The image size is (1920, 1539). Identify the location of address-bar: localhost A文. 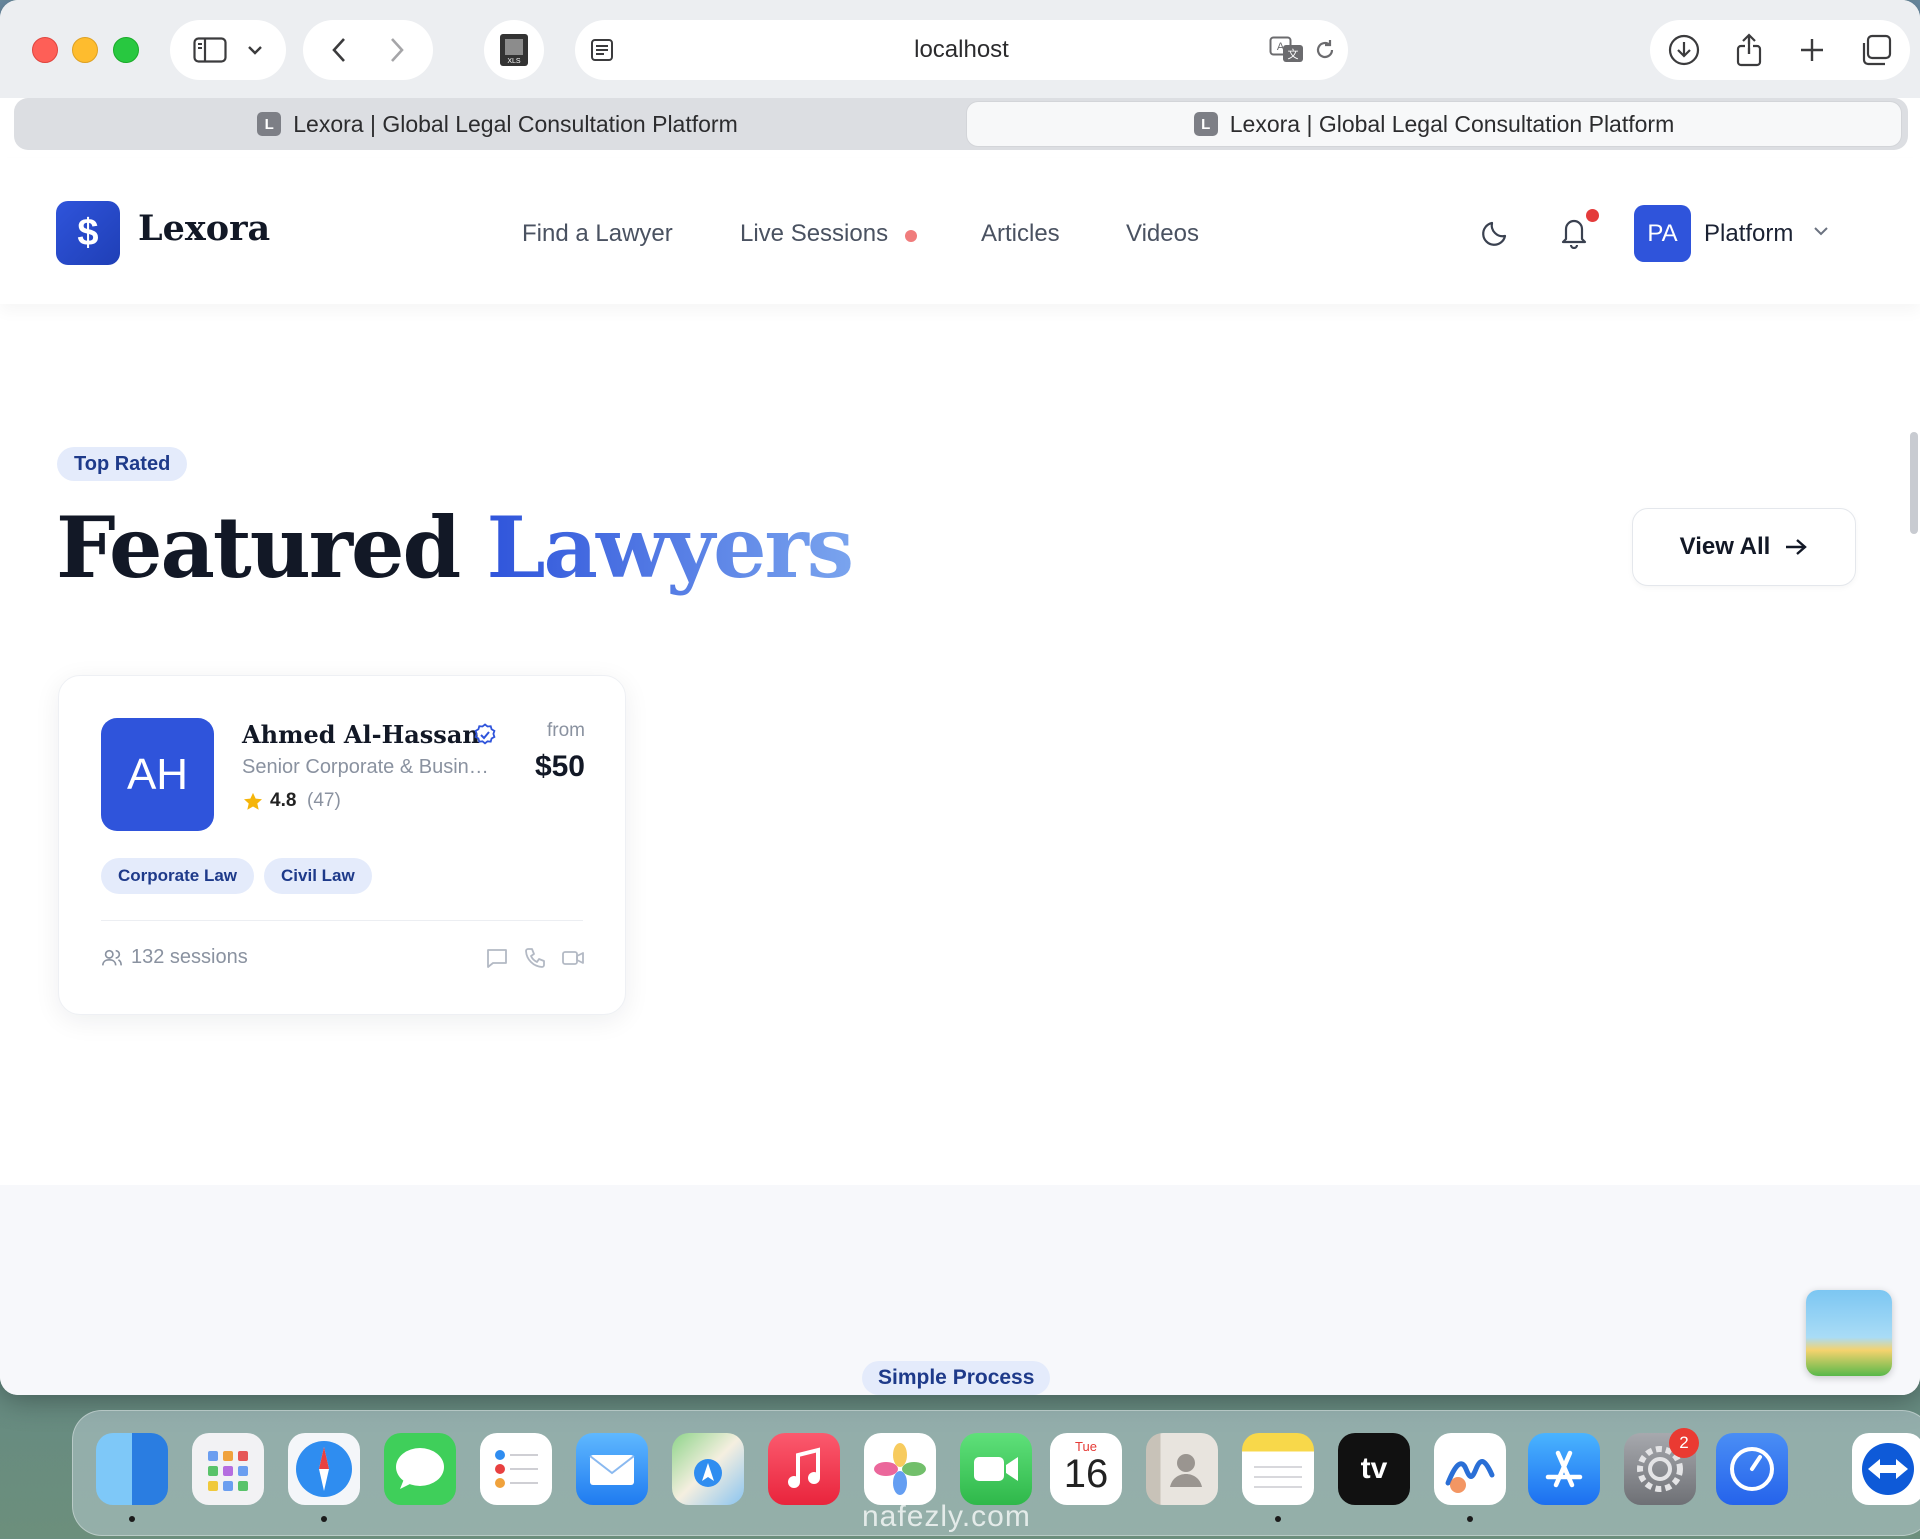
(961, 50).